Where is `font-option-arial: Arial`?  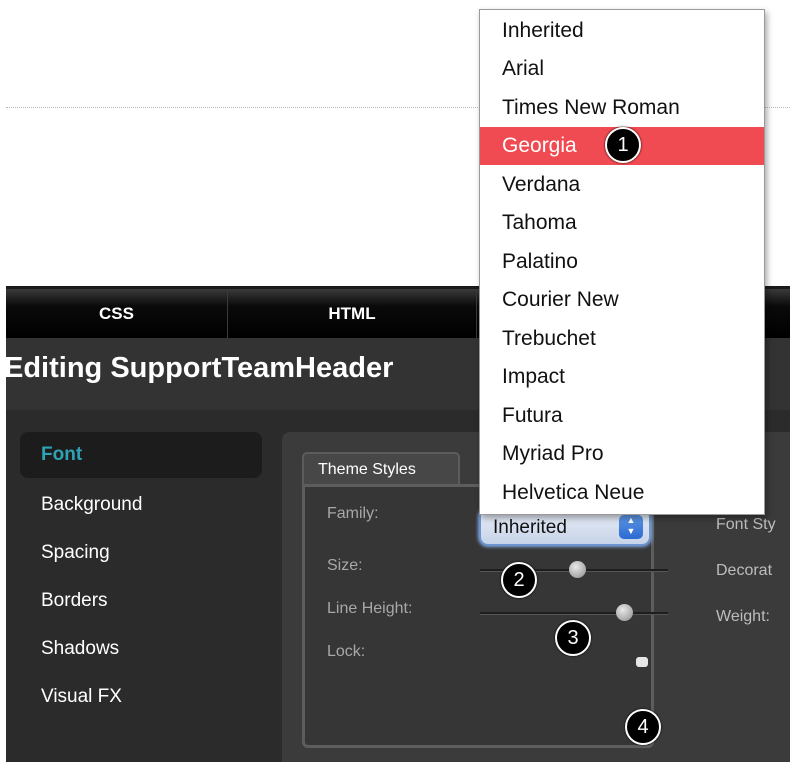
font-option-arial: Arial is located at coordinates (622, 69).